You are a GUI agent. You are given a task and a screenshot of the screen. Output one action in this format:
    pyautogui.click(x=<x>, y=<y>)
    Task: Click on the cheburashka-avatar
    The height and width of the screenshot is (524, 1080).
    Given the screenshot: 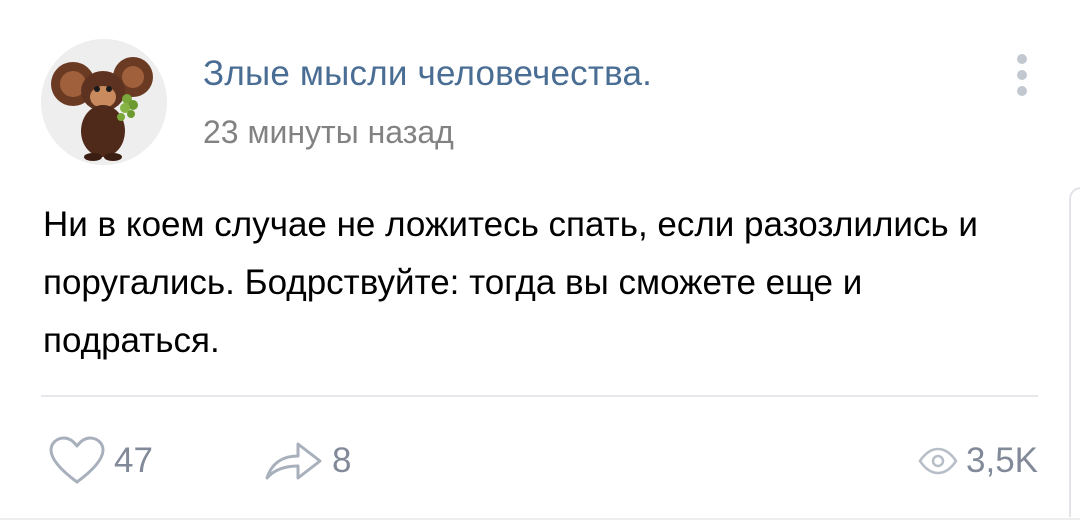 What is the action you would take?
    pyautogui.click(x=104, y=102)
    